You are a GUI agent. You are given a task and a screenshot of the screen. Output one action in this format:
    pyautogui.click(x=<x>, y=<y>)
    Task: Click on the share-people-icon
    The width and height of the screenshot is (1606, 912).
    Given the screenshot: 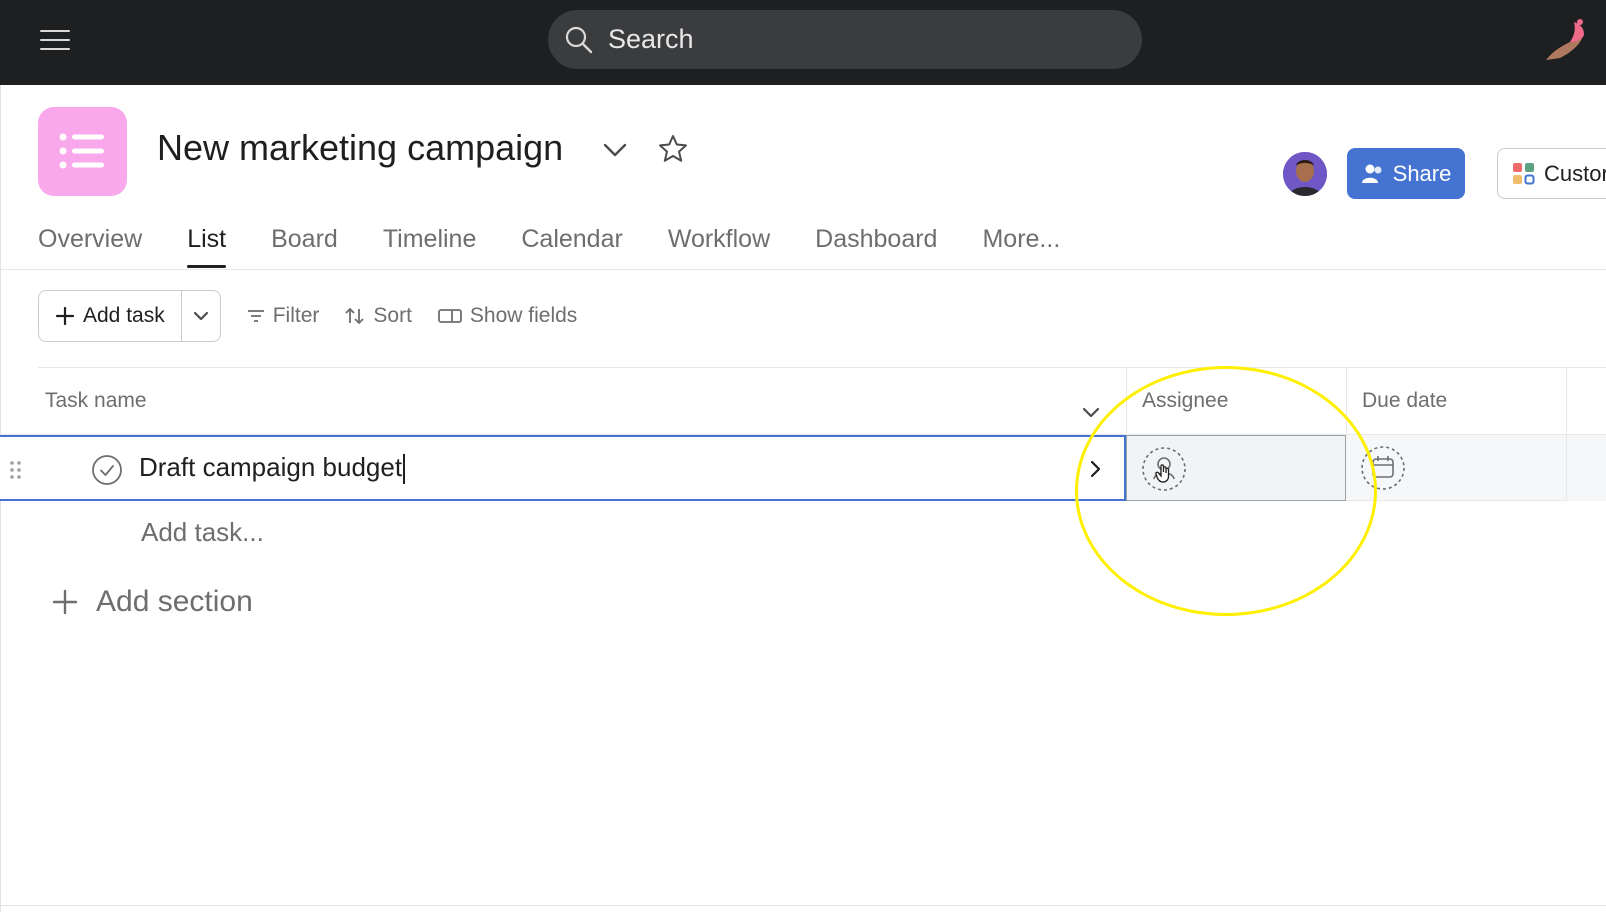 What is the action you would take?
    pyautogui.click(x=1371, y=173)
    